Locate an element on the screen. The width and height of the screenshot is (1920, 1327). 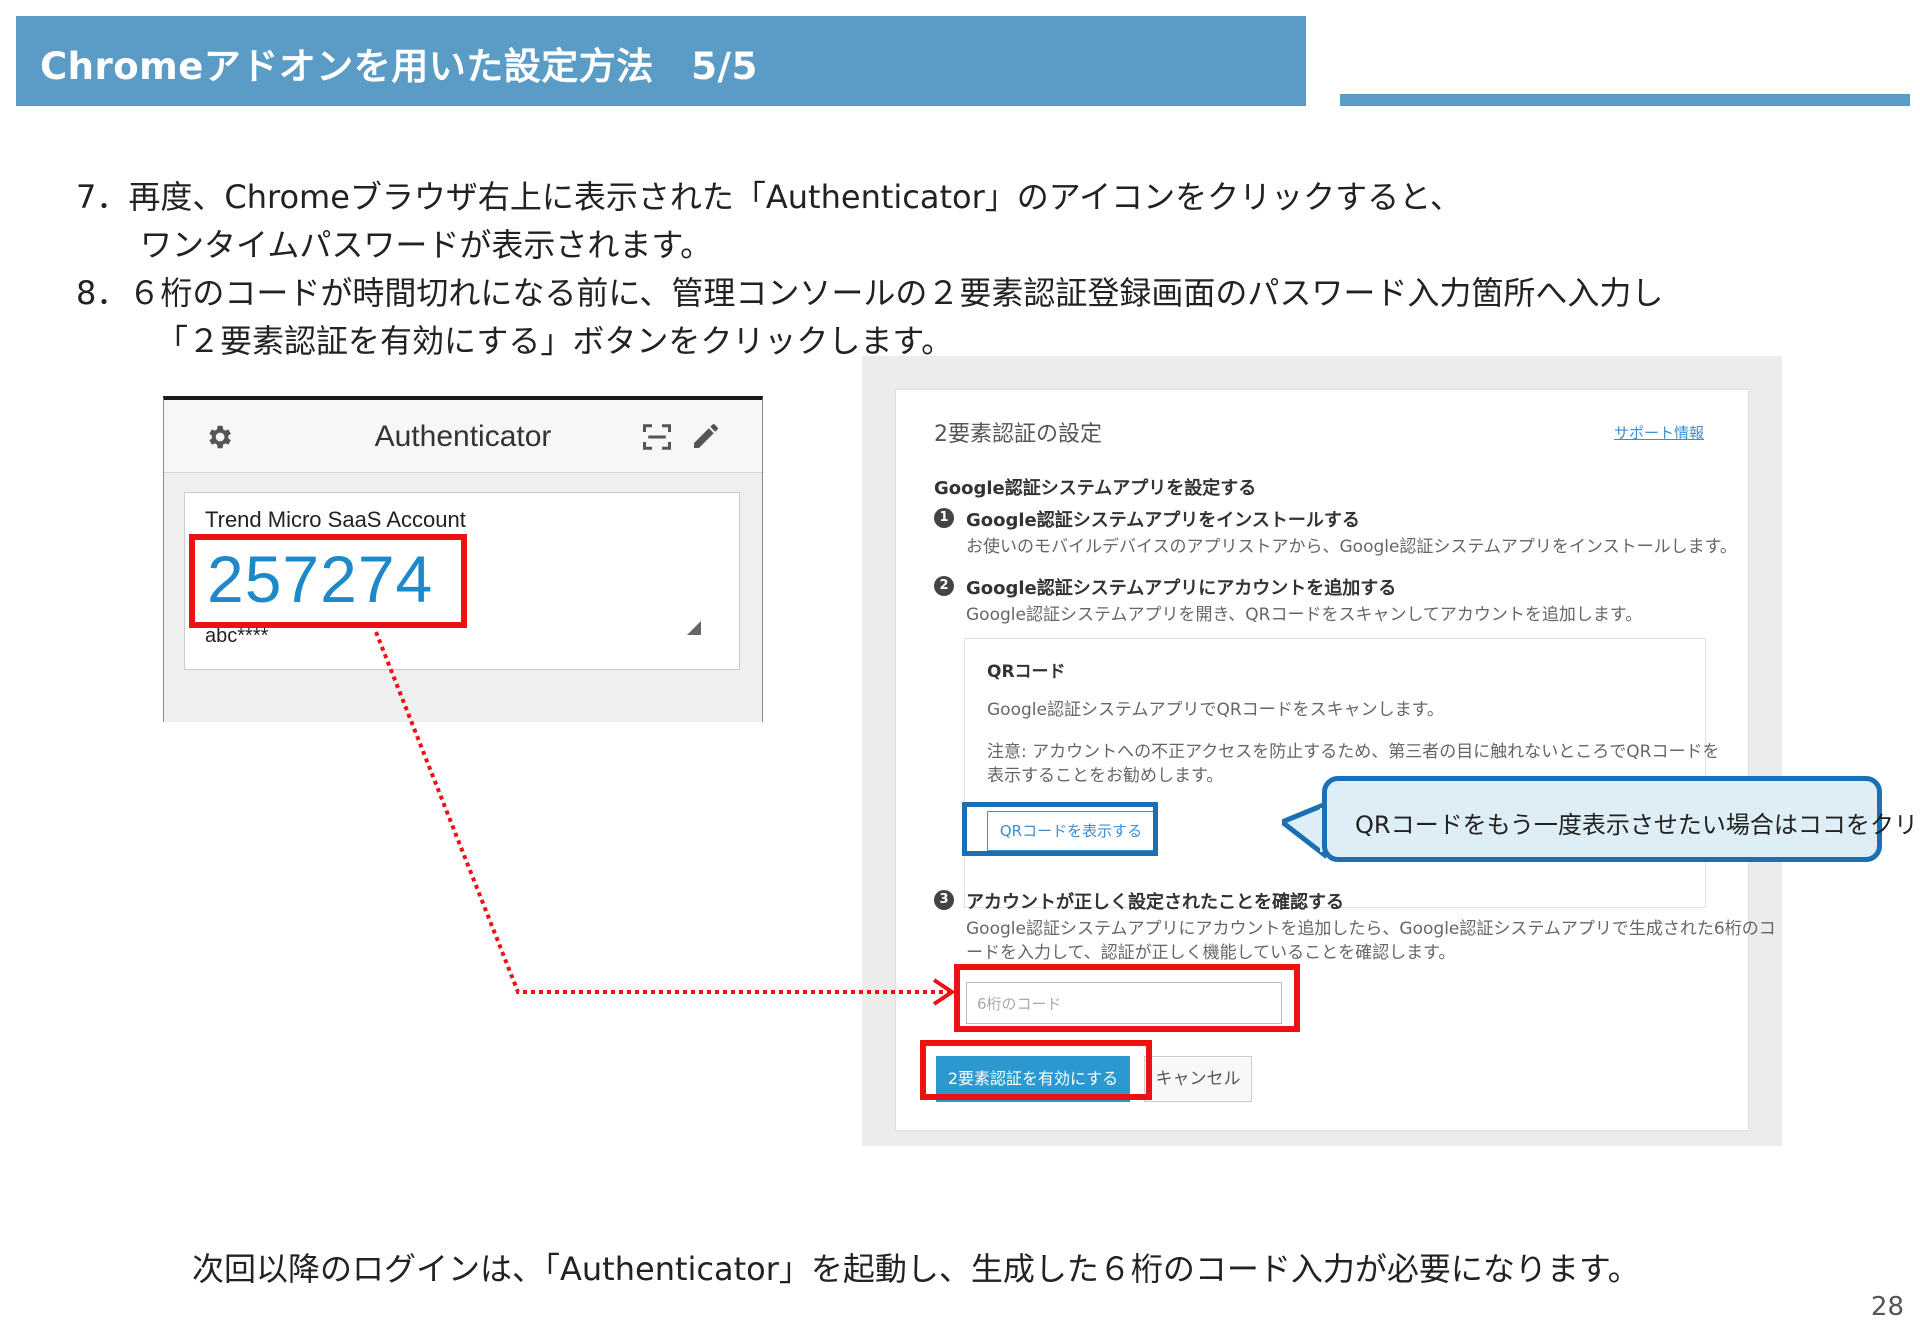
enable-button-highlight is located at coordinates (1036, 1070).